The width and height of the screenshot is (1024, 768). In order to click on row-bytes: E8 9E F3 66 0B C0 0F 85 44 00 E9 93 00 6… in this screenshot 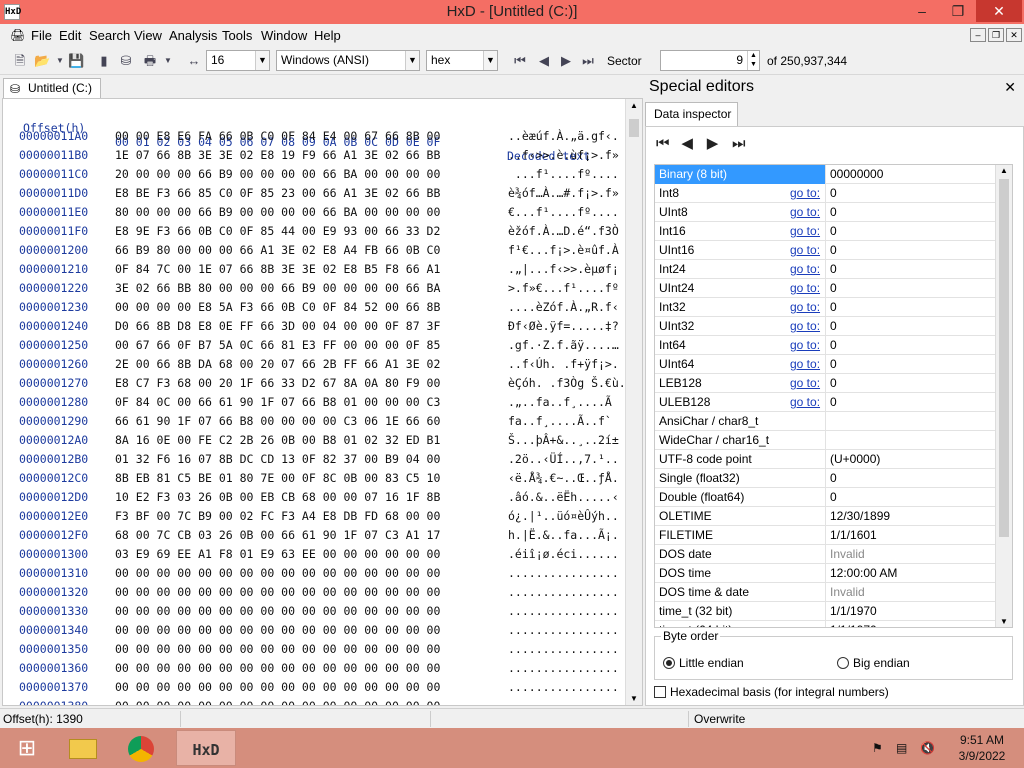, I will do `click(277, 231)`.